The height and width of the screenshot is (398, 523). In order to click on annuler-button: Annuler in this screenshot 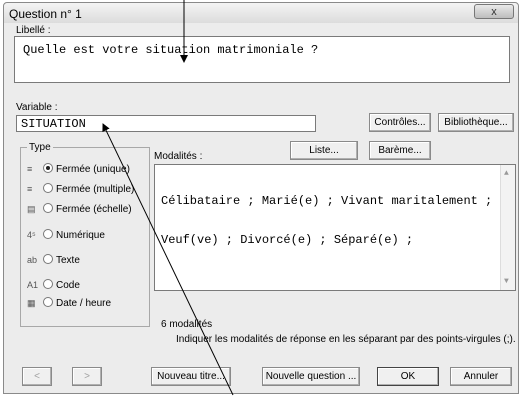, I will do `click(481, 376)`.